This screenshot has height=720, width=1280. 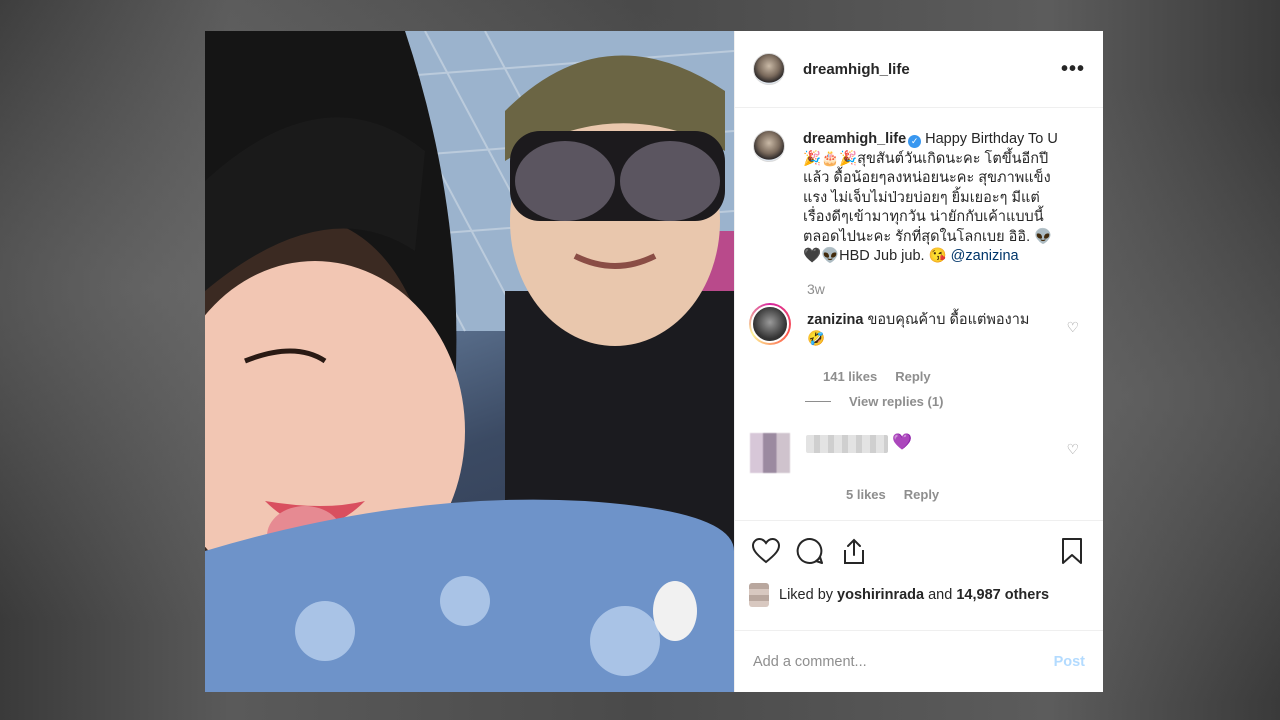 I want to click on caption-mention: @zanizina, so click(x=985, y=256).